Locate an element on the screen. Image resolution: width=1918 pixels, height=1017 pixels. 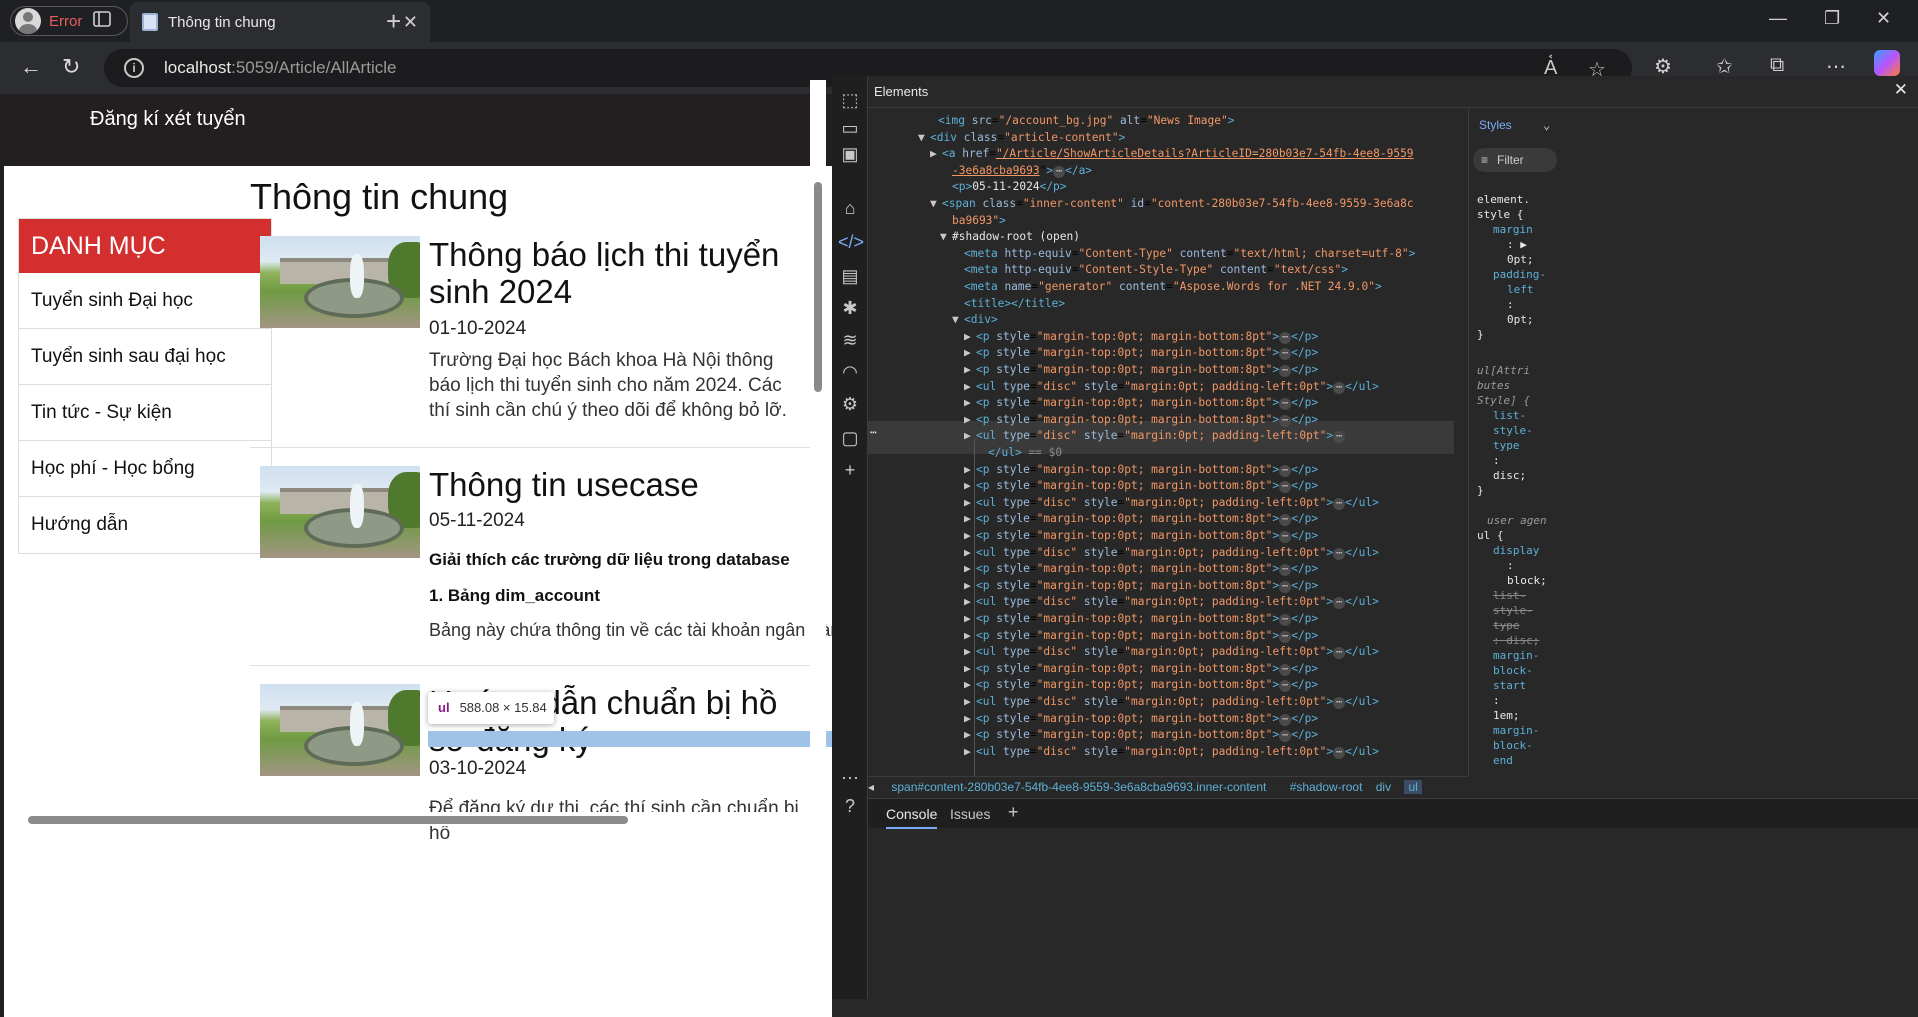
sidebar-item: Tin tức - Sự kiện is located at coordinates (145, 413).